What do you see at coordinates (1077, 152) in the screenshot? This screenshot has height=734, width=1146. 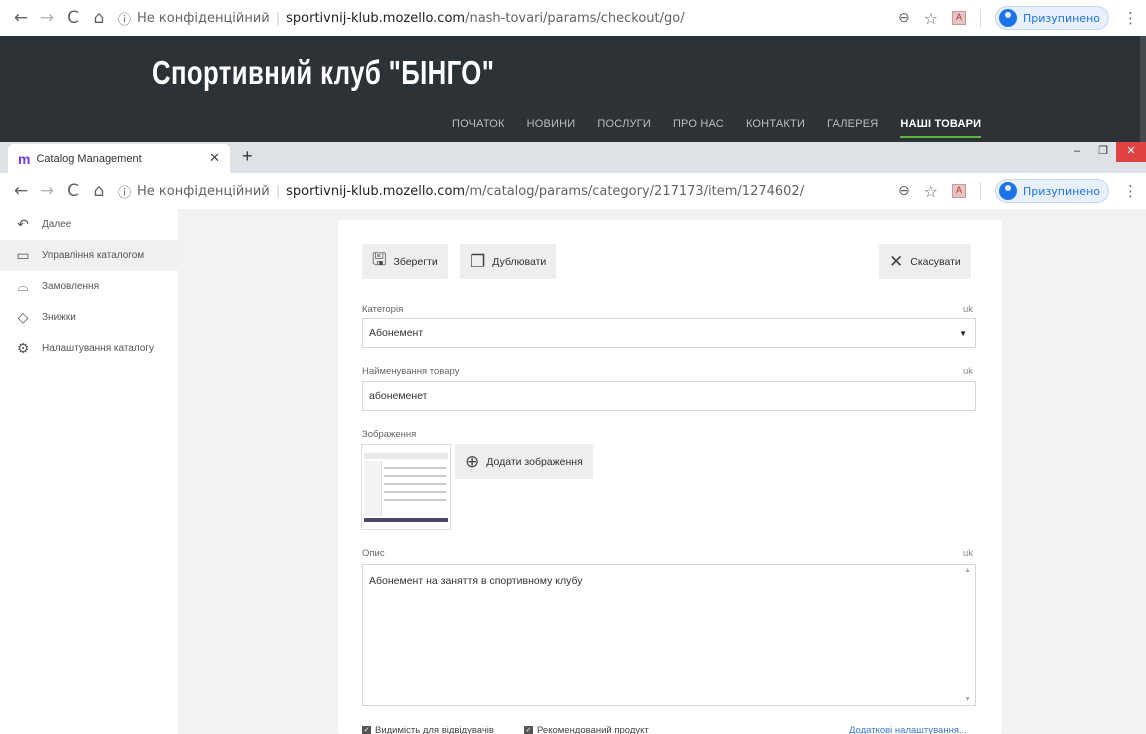 I see `minimize-icon: –` at bounding box center [1077, 152].